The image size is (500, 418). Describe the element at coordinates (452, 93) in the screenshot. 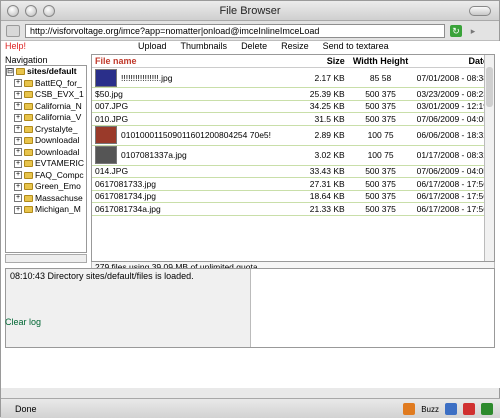

I see `file-date: 03/23/2009 - 08:23` at that location.